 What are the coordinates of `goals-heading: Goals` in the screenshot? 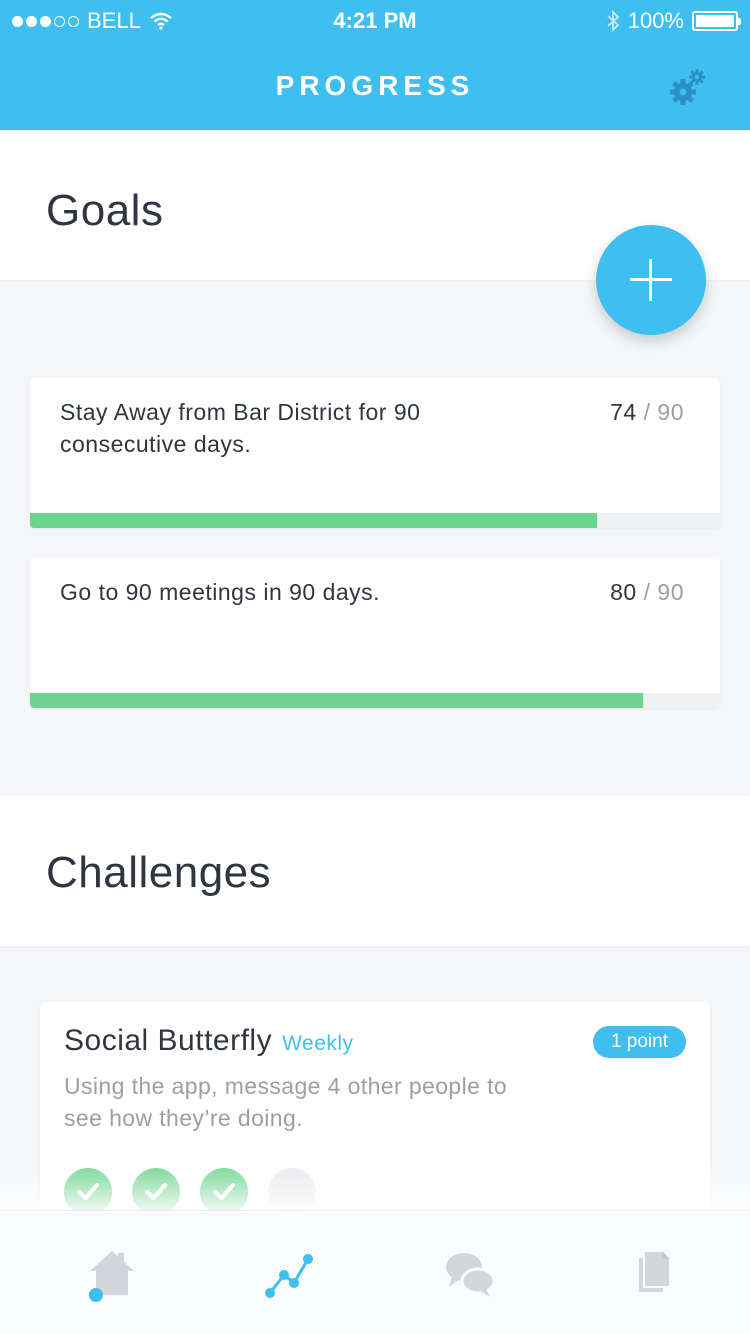 It's located at (105, 210).